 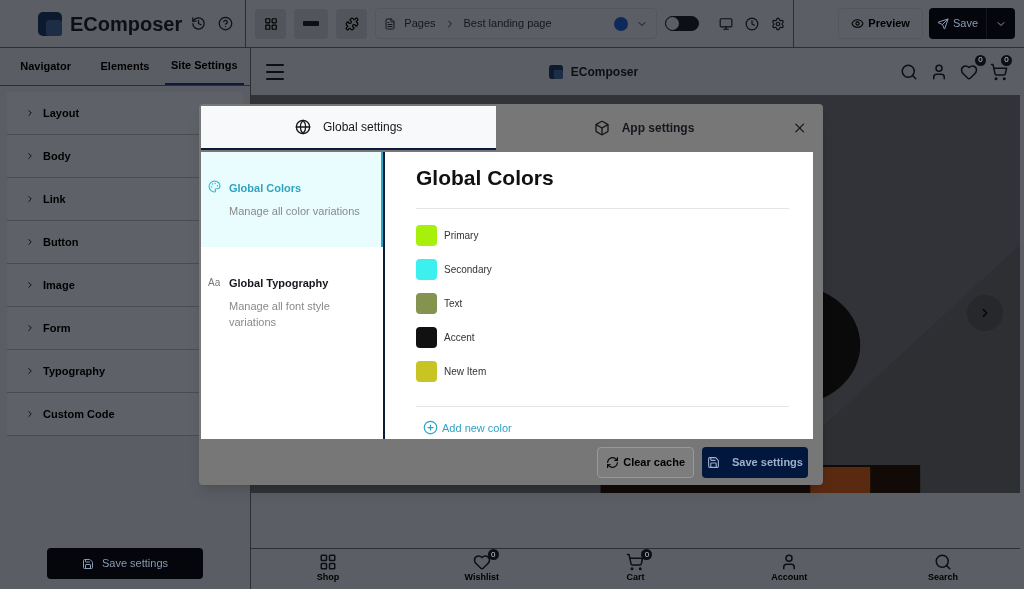 I want to click on globe-icon, so click(x=302, y=127).